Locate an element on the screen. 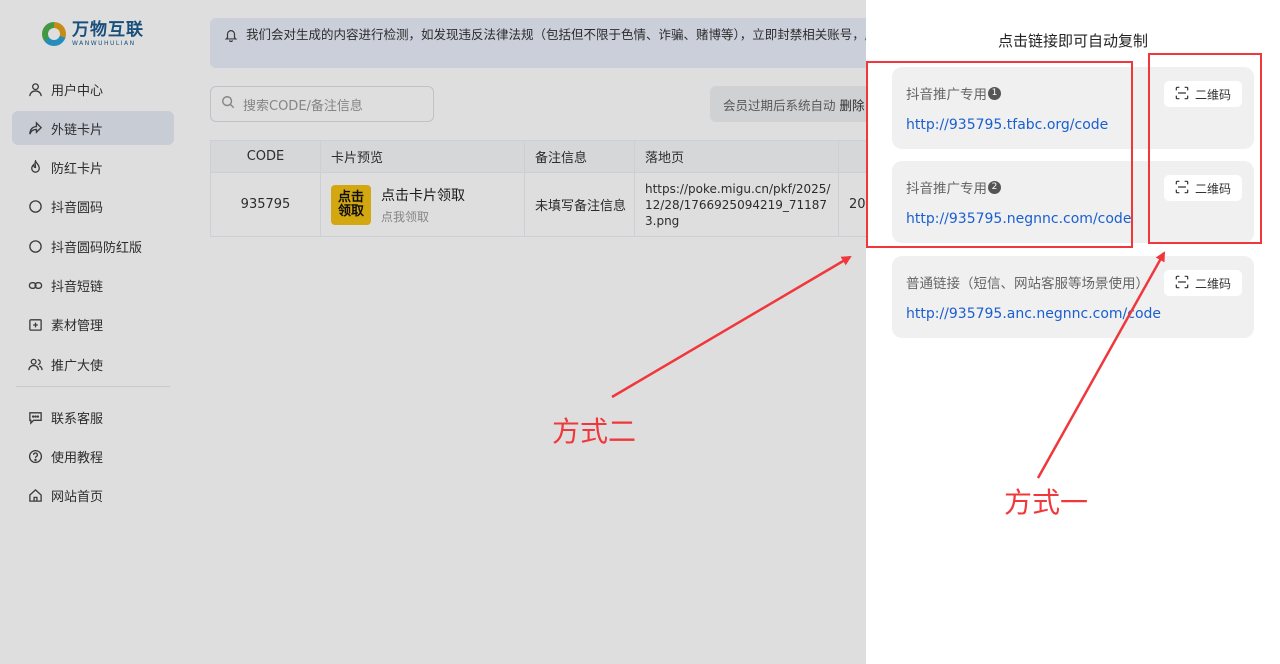 The width and height of the screenshot is (1280, 664). qr-code-label: 二维码 is located at coordinates (1212, 283).